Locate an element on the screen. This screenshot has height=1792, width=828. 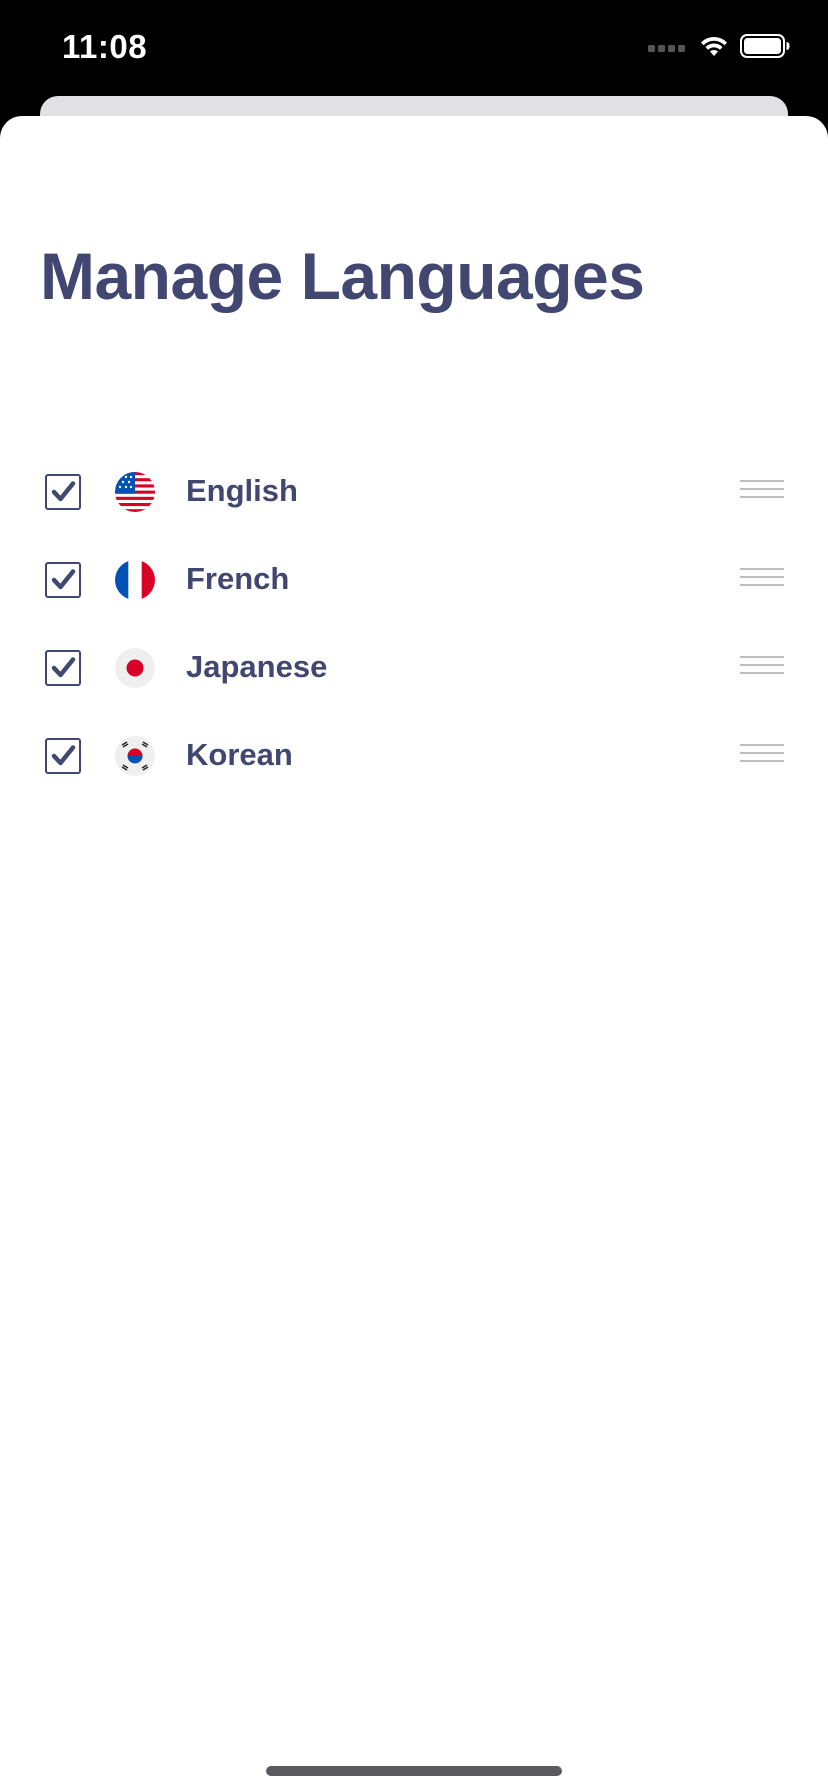
language-row-english: English is located at coordinates (414, 500).